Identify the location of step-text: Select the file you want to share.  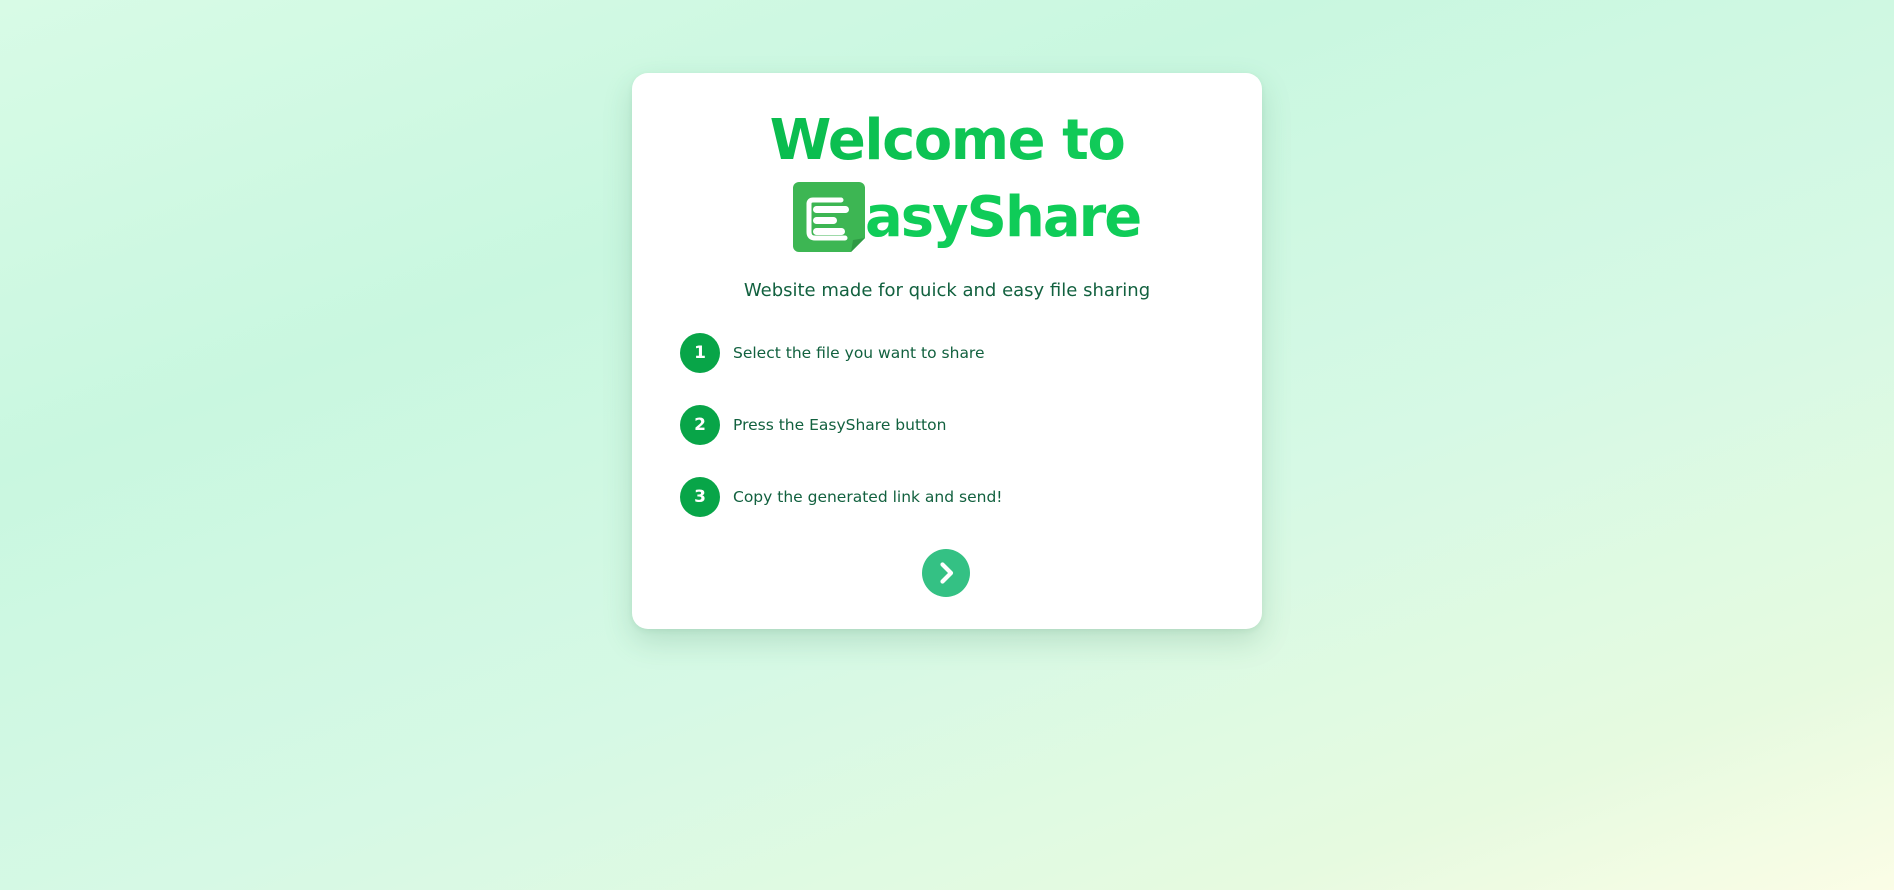
(859, 353).